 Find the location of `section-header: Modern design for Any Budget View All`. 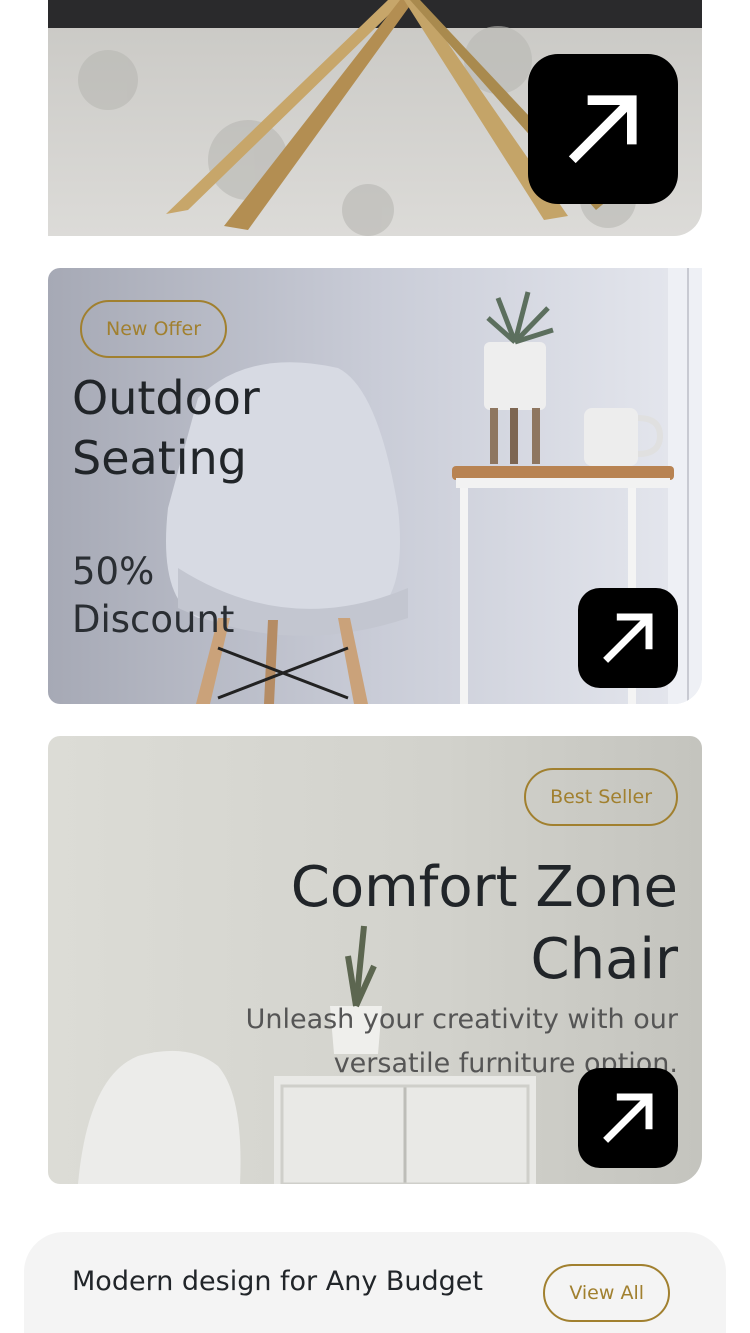

section-header: Modern design for Any Budget View All is located at coordinates (375, 1282).